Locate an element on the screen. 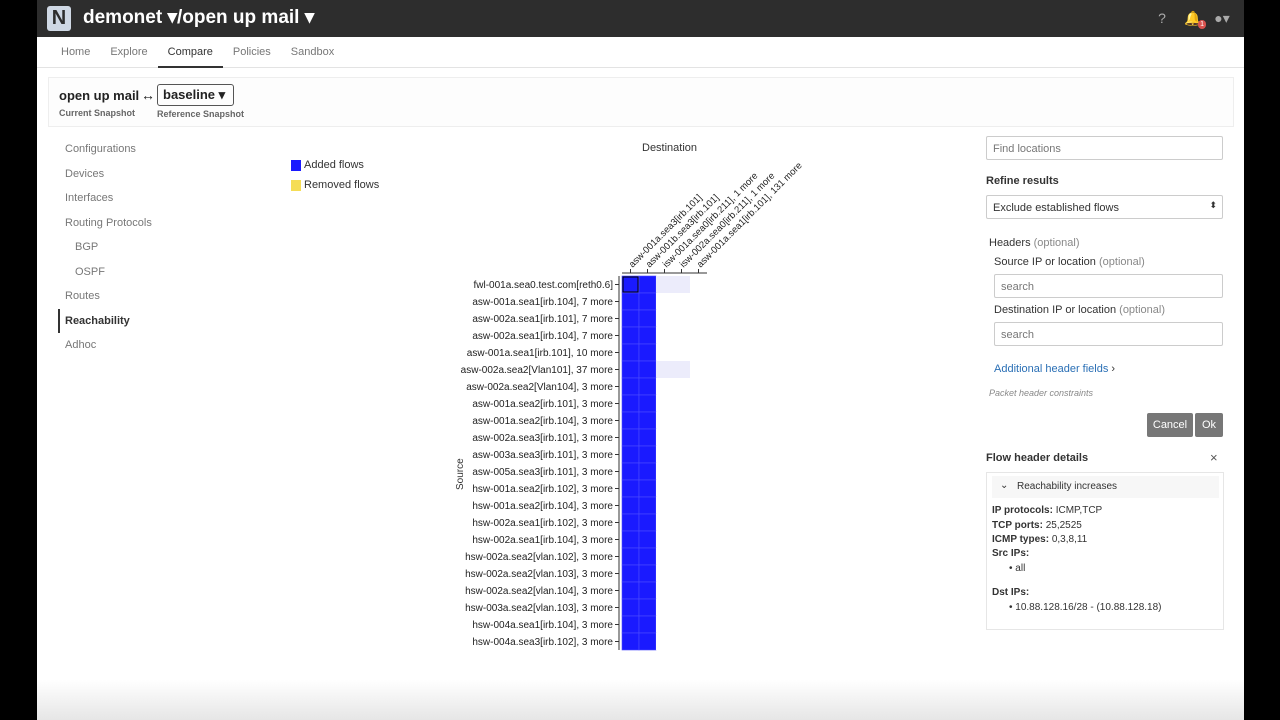 The image size is (1280, 720). refine-results-select: Exclude established flows ⬍ is located at coordinates (1104, 207).